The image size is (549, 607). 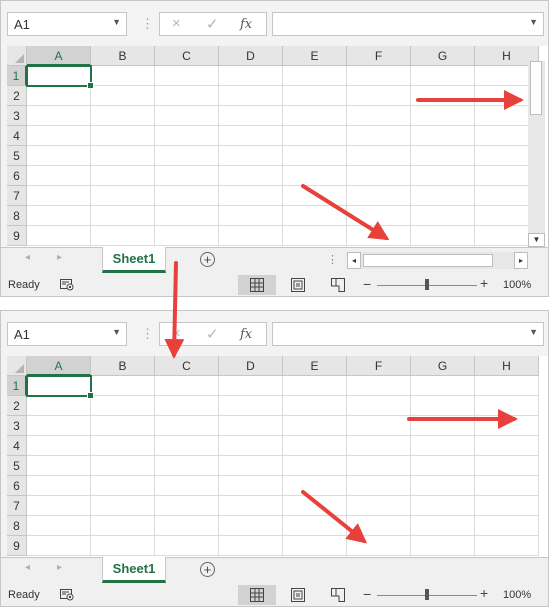 What do you see at coordinates (354, 260) in the screenshot?
I see `scroll-left-icon: ◂` at bounding box center [354, 260].